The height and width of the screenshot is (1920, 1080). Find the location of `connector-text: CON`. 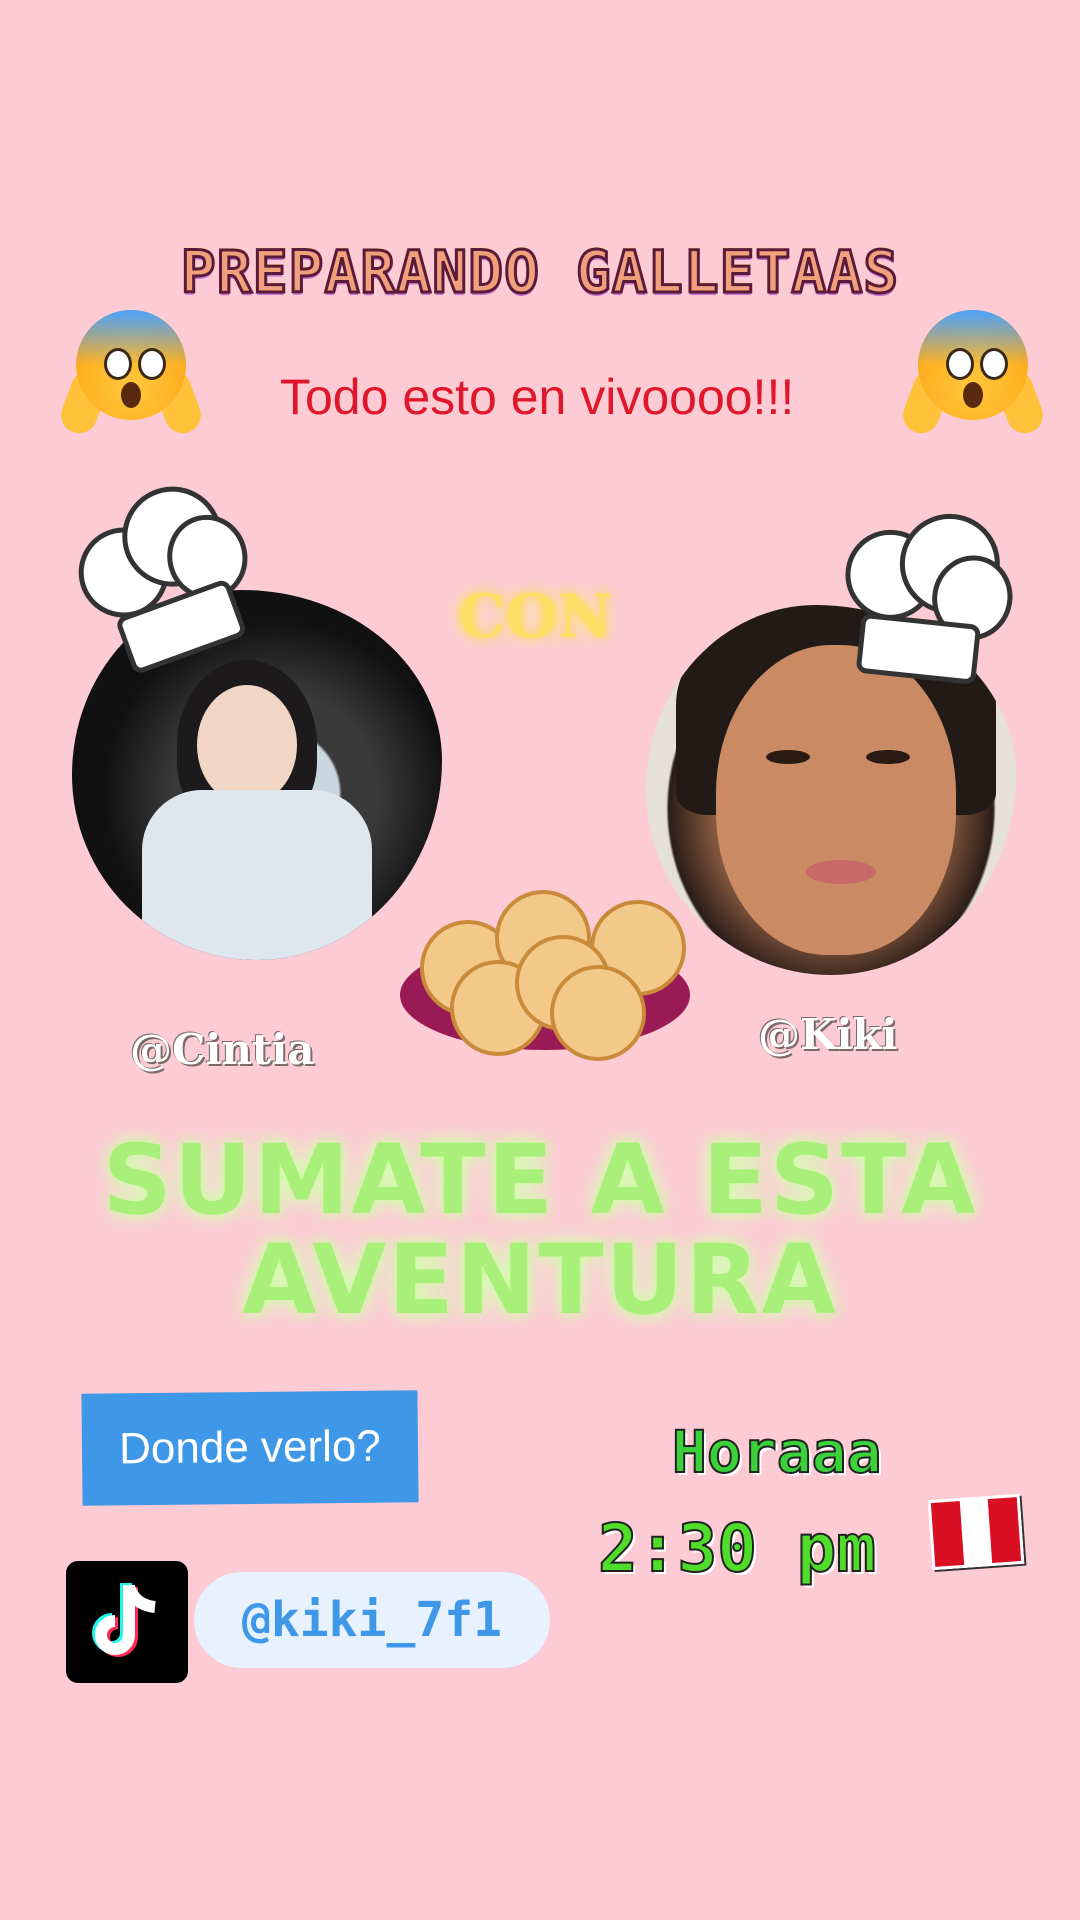

connector-text: CON is located at coordinates (535, 617).